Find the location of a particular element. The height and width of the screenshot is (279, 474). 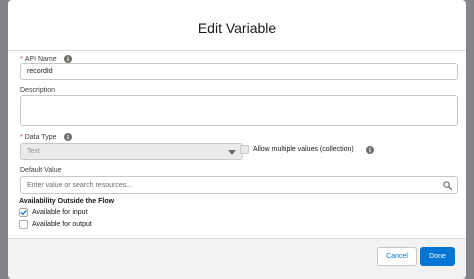

checkmark-icon is located at coordinates (23, 213).